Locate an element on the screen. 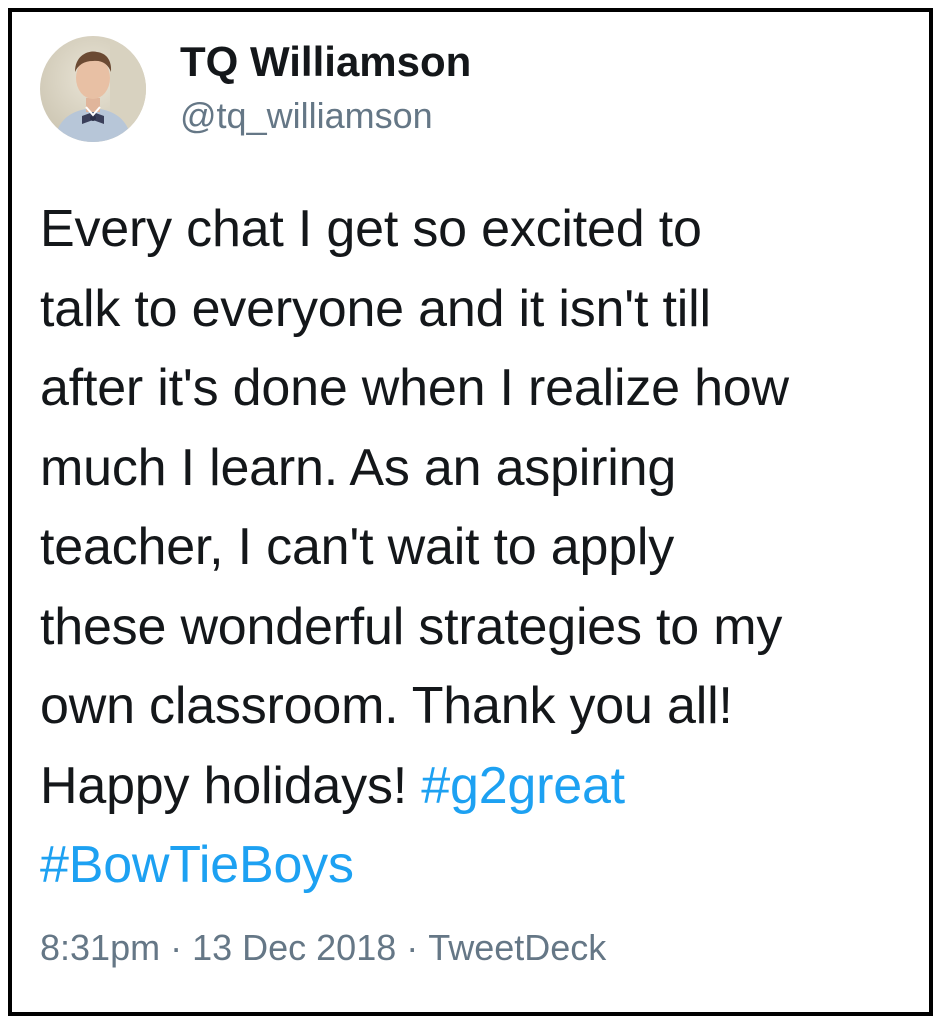 This screenshot has height=1024, width=941. tweet-time: 8:31pm is located at coordinates (100, 947).